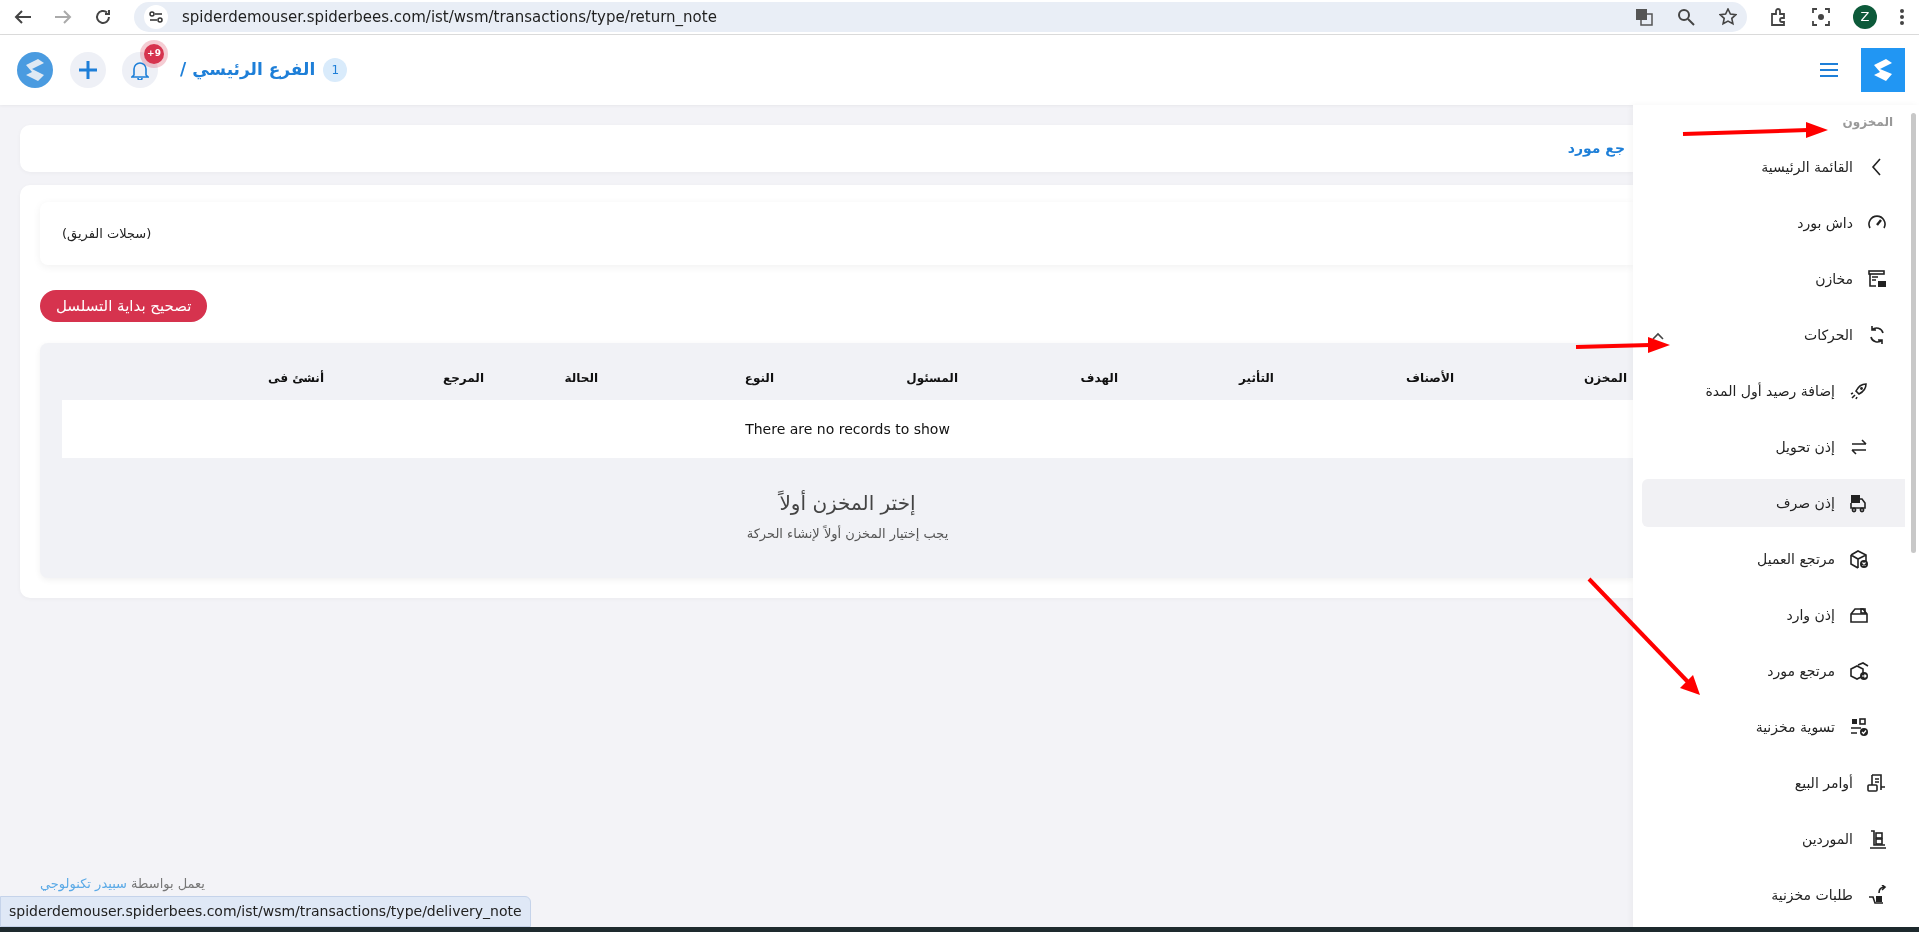 This screenshot has height=932, width=1919. Describe the element at coordinates (1883, 70) in the screenshot. I see `app-logo` at that location.